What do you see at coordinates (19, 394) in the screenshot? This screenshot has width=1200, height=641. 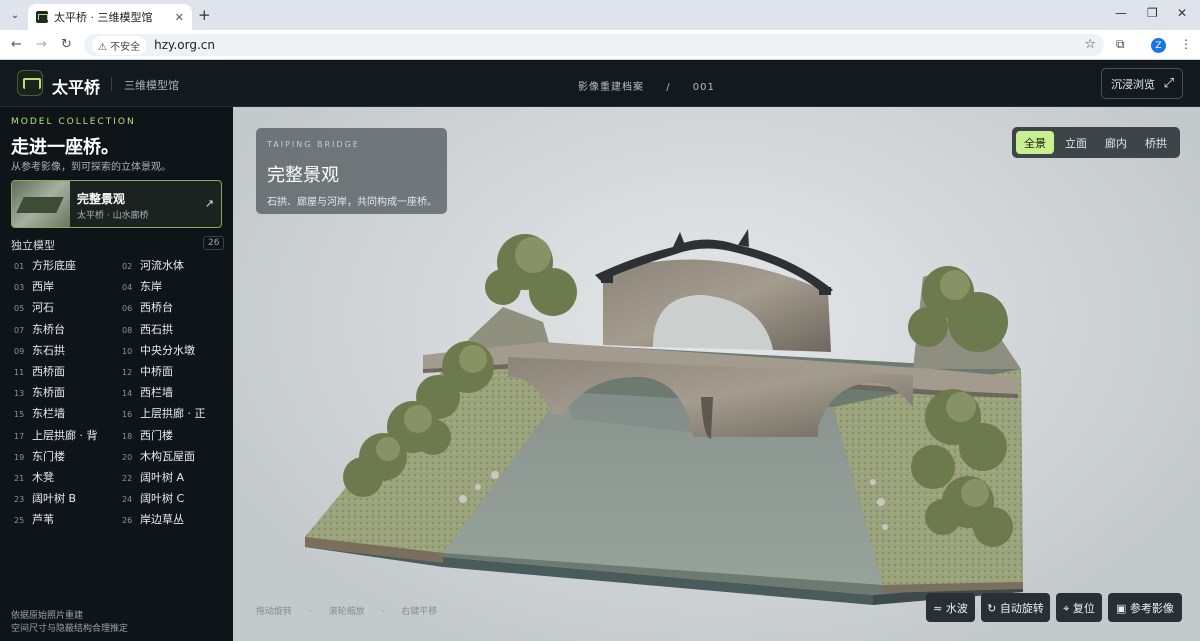 I see `model-number: 13` at bounding box center [19, 394].